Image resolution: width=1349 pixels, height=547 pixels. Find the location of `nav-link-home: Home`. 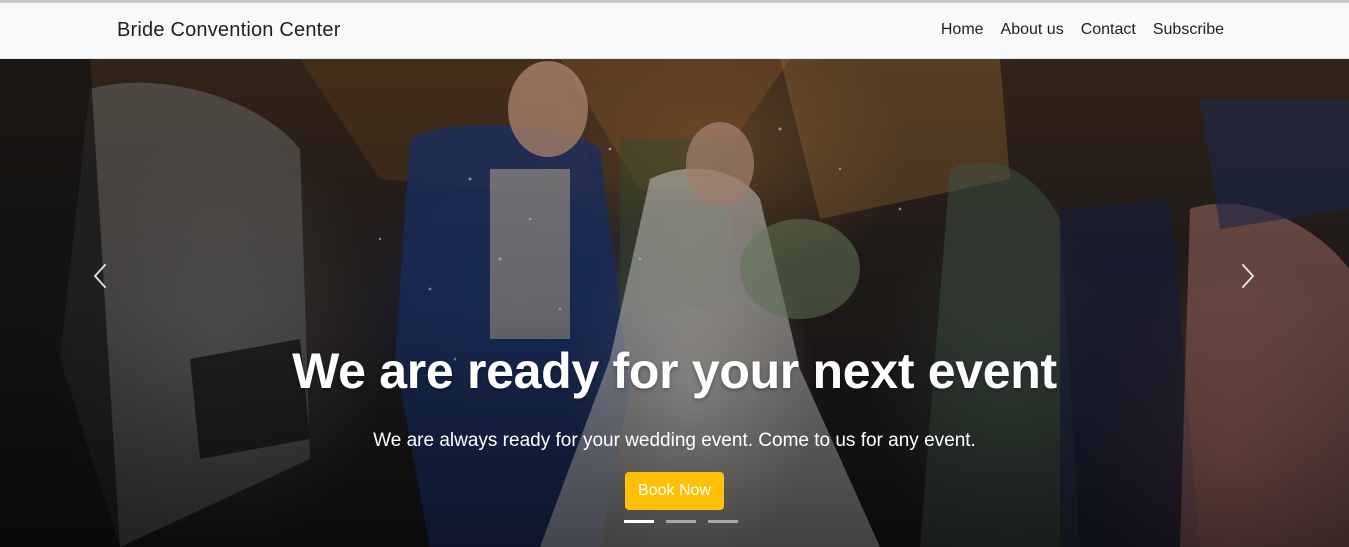

nav-link-home: Home is located at coordinates (962, 30).